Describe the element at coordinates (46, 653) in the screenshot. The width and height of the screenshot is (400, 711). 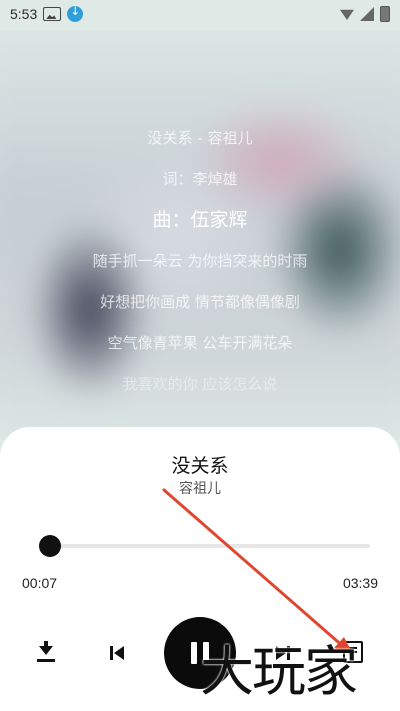
I see `download-icon` at that location.